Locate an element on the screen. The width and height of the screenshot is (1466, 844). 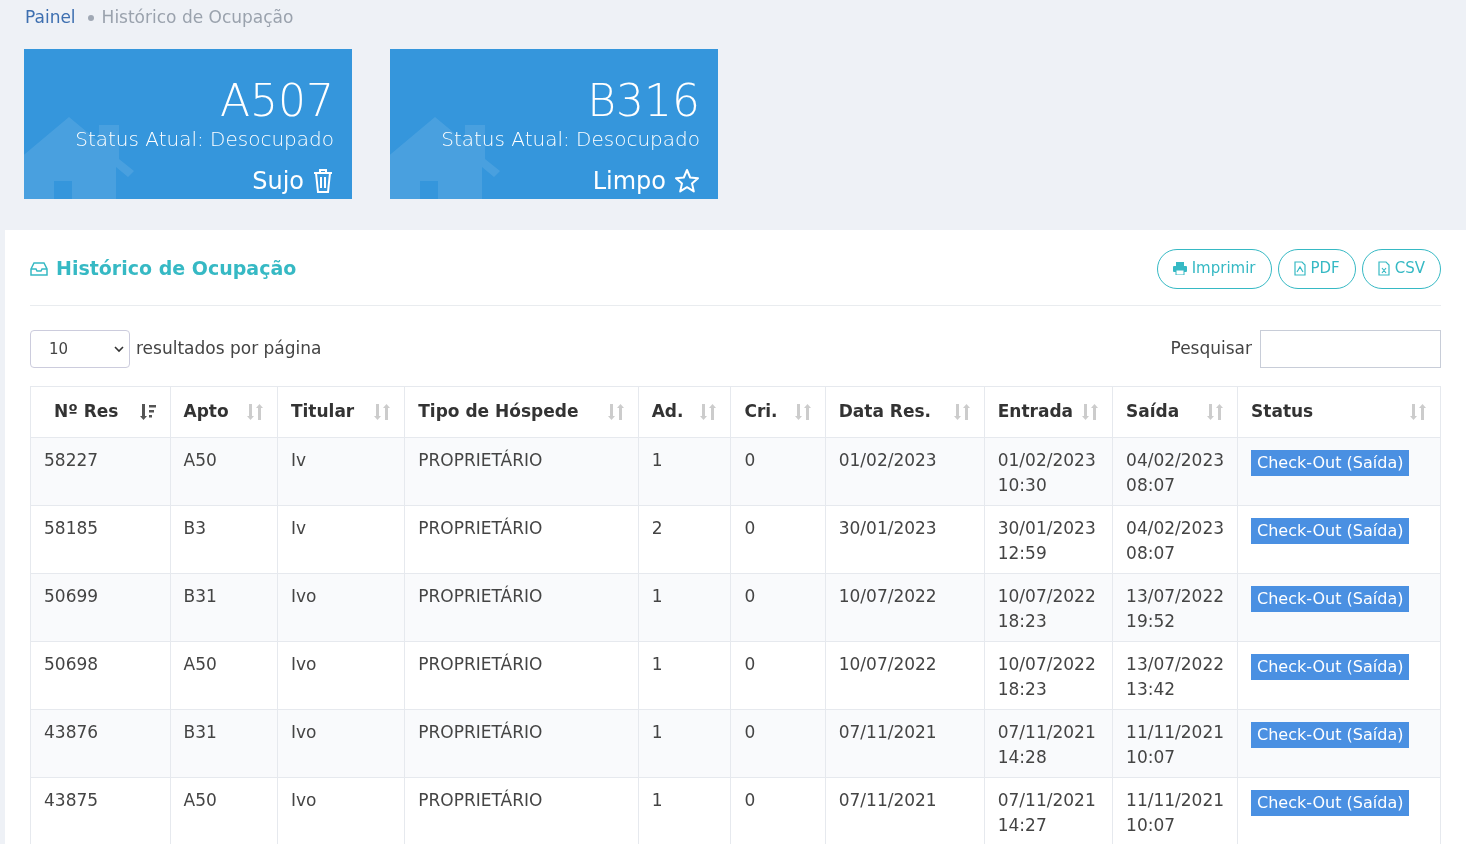
column-header: Saída is located at coordinates (1175, 412).